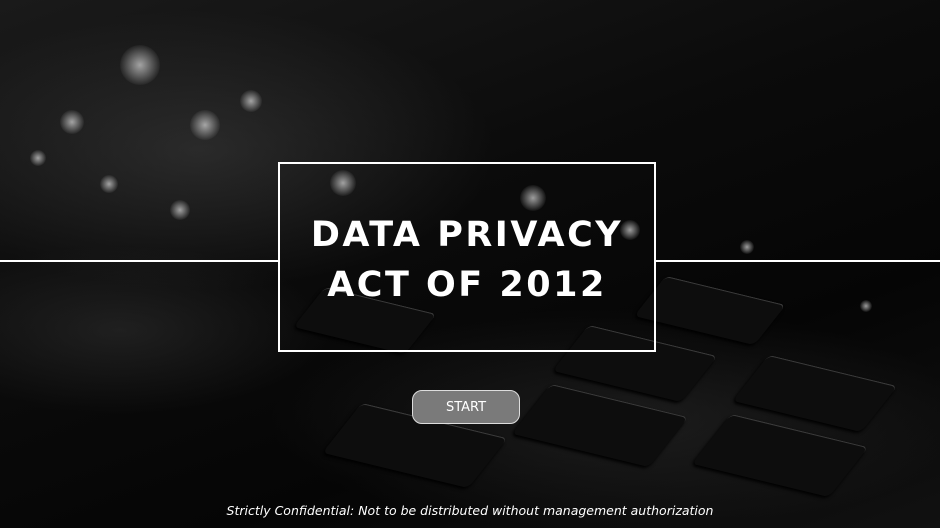 The height and width of the screenshot is (528, 940). What do you see at coordinates (139, 261) in the screenshot?
I see `divider-line-left` at bounding box center [139, 261].